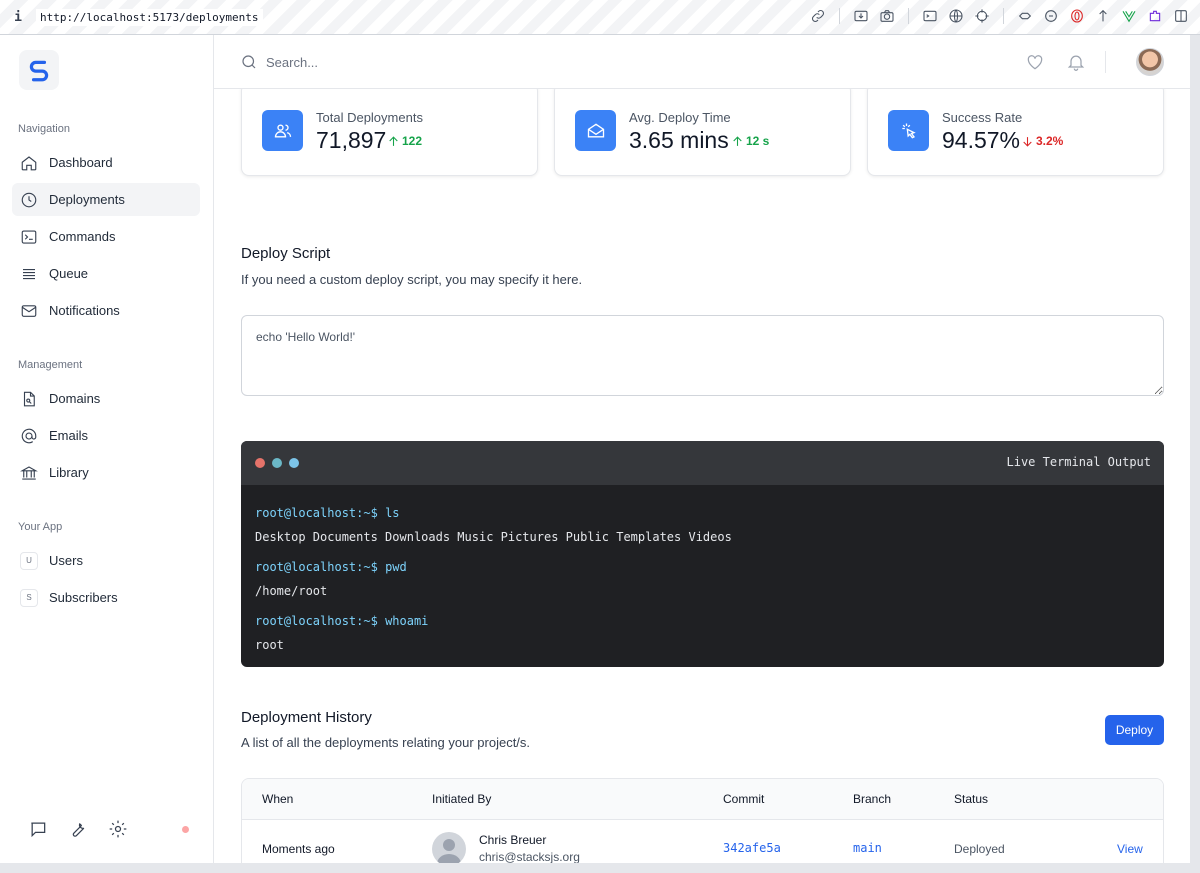 The height and width of the screenshot is (873, 1200). What do you see at coordinates (1025, 16) in the screenshot?
I see `extension-cloud-icon` at bounding box center [1025, 16].